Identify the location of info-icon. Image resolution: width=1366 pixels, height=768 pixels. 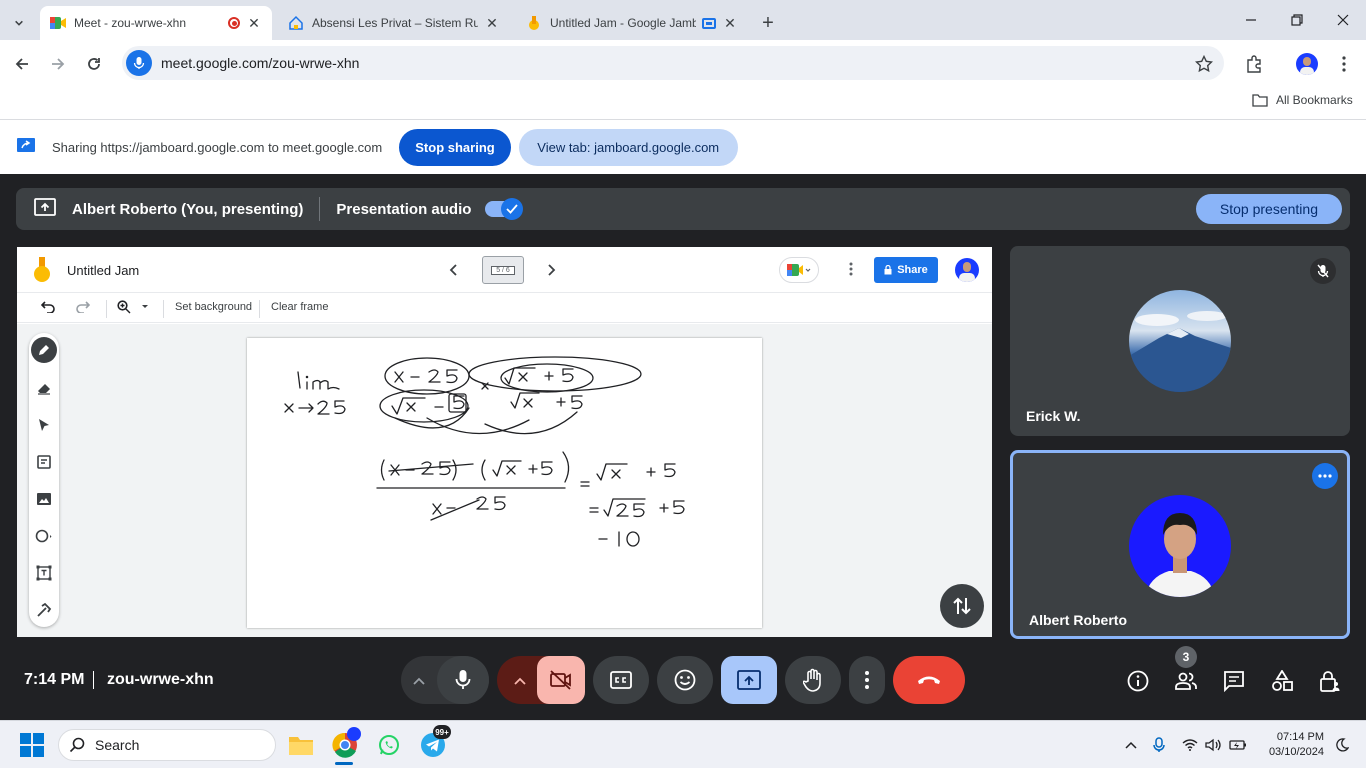
(1138, 681).